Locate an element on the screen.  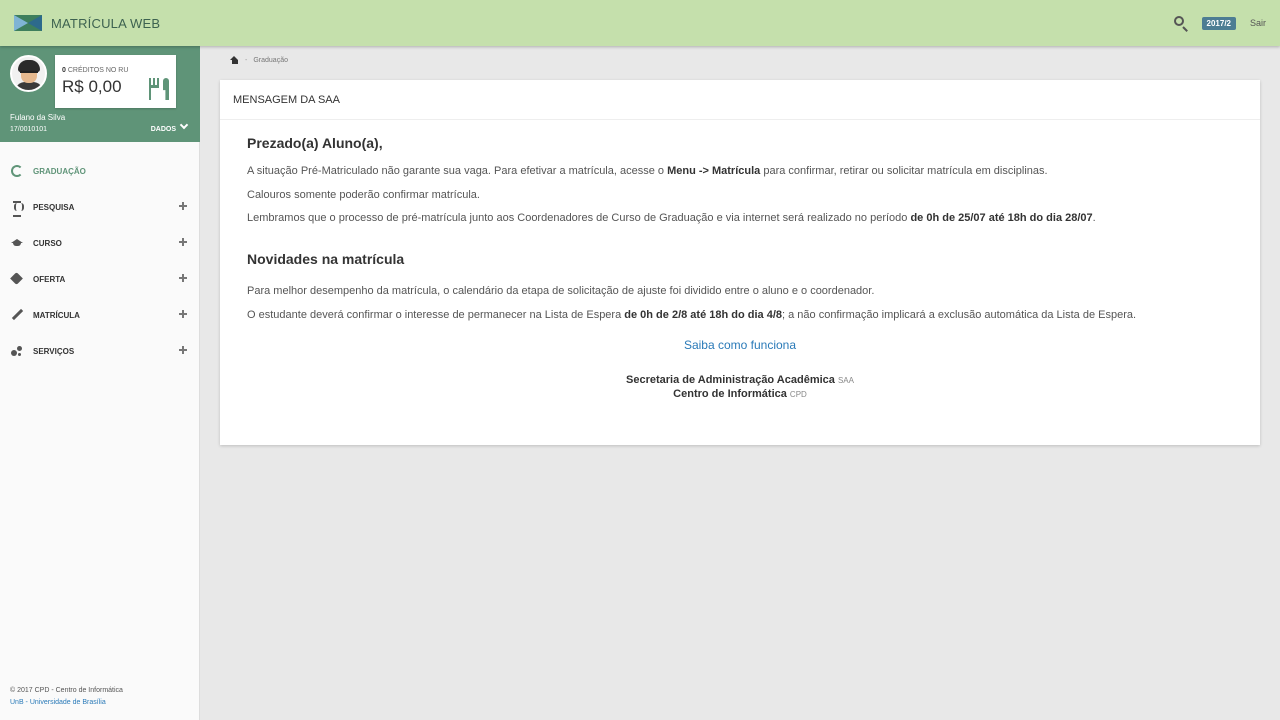
sidebar-item-pesquisa: PESQUISA is located at coordinates (99, 207).